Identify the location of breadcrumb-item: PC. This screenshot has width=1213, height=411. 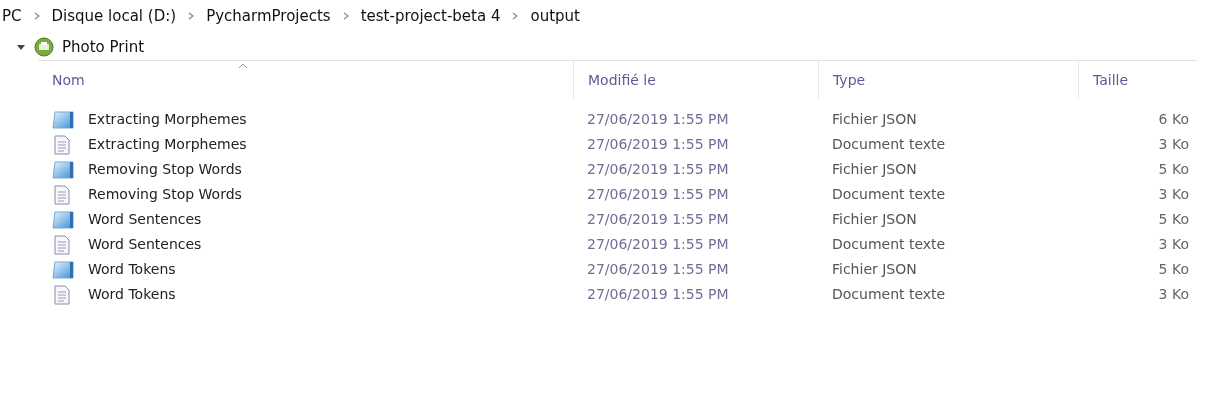
(12, 16).